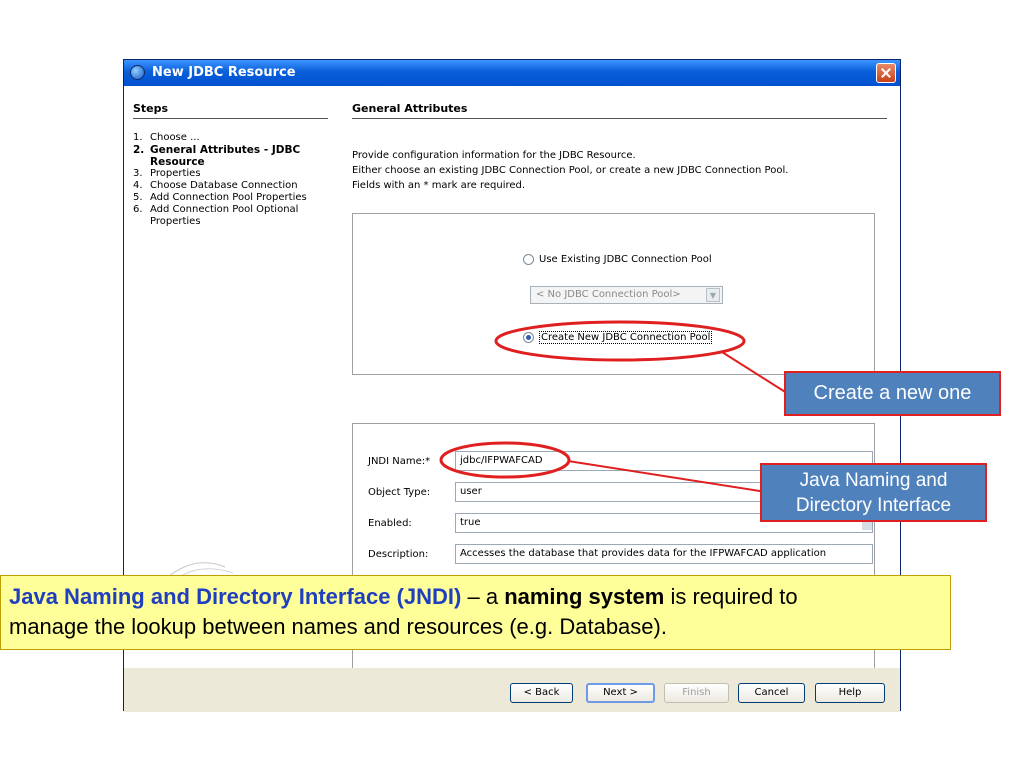 The width and height of the screenshot is (1024, 768). Describe the element at coordinates (873, 480) in the screenshot. I see `callout-line: Java Naming and` at that location.